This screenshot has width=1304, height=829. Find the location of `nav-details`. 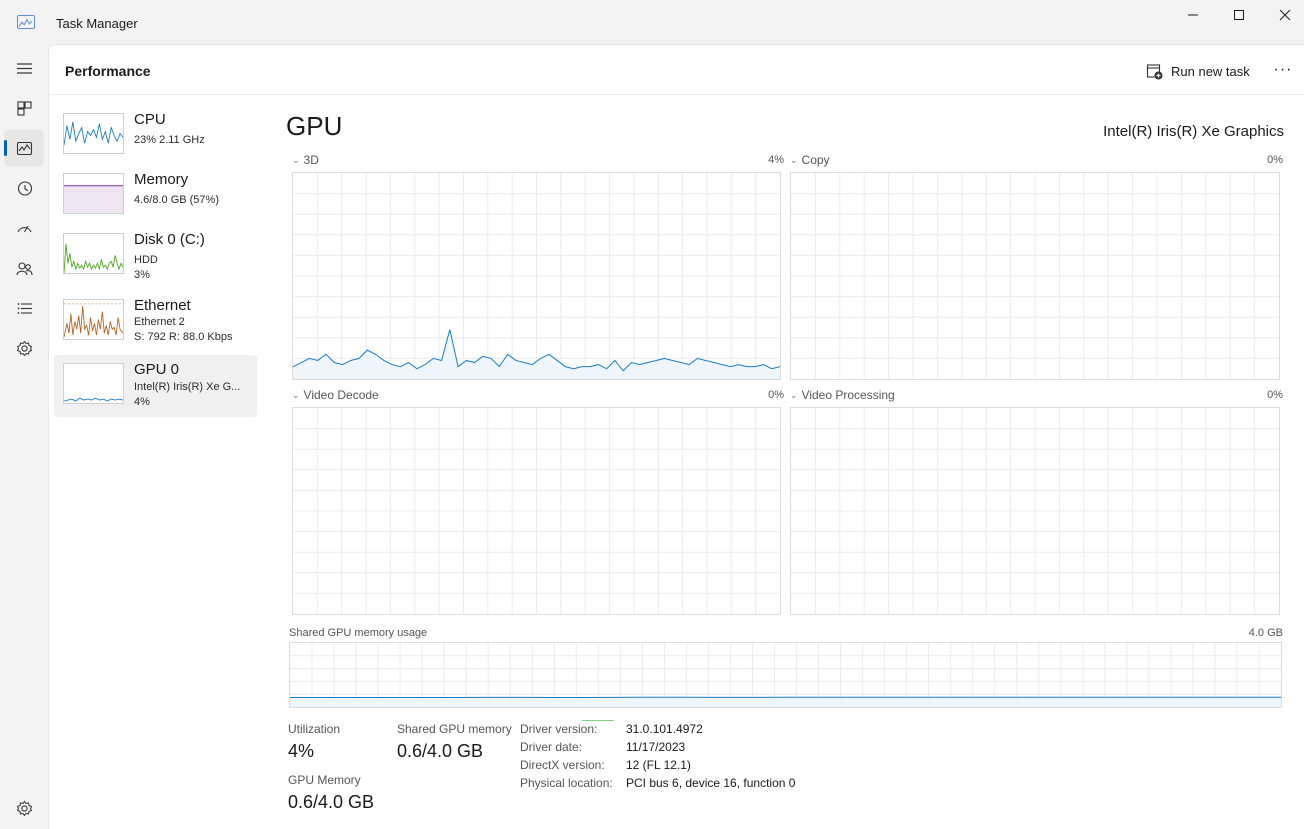

nav-details is located at coordinates (24, 308).